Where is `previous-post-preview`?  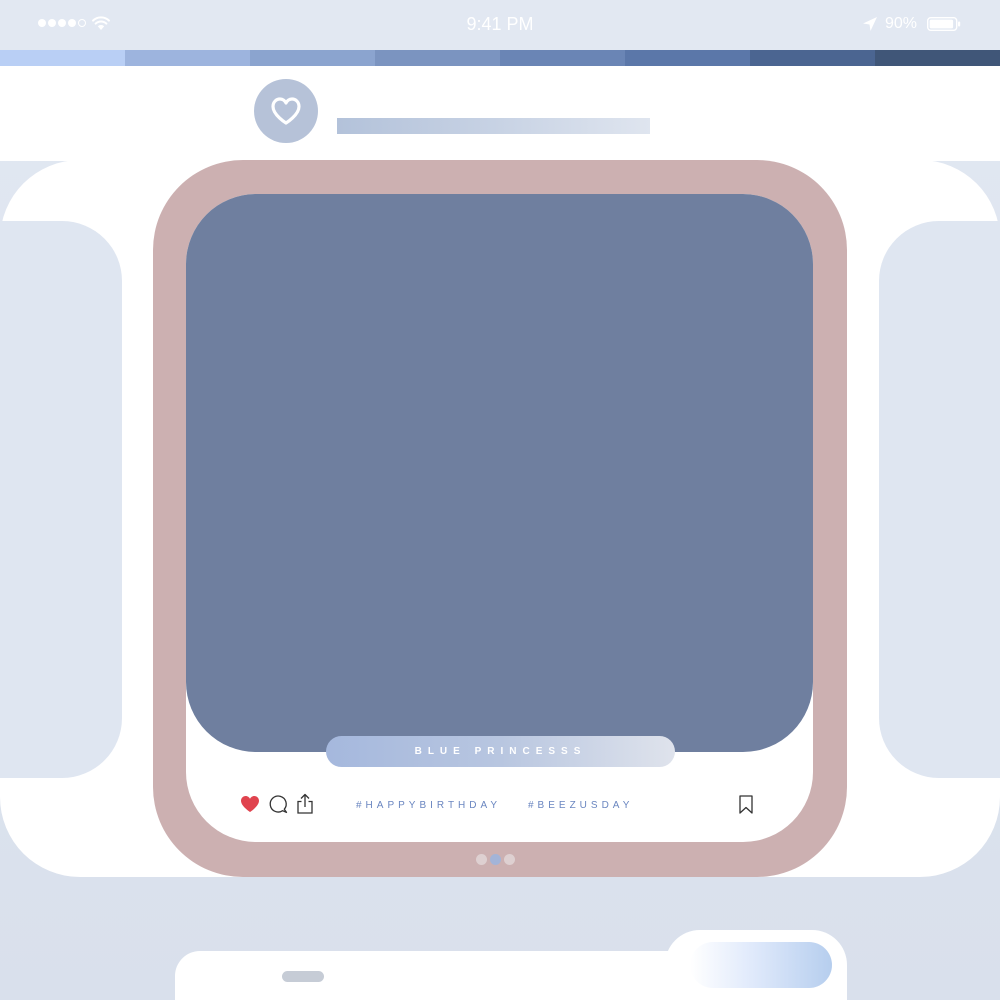
previous-post-preview is located at coordinates (61, 499).